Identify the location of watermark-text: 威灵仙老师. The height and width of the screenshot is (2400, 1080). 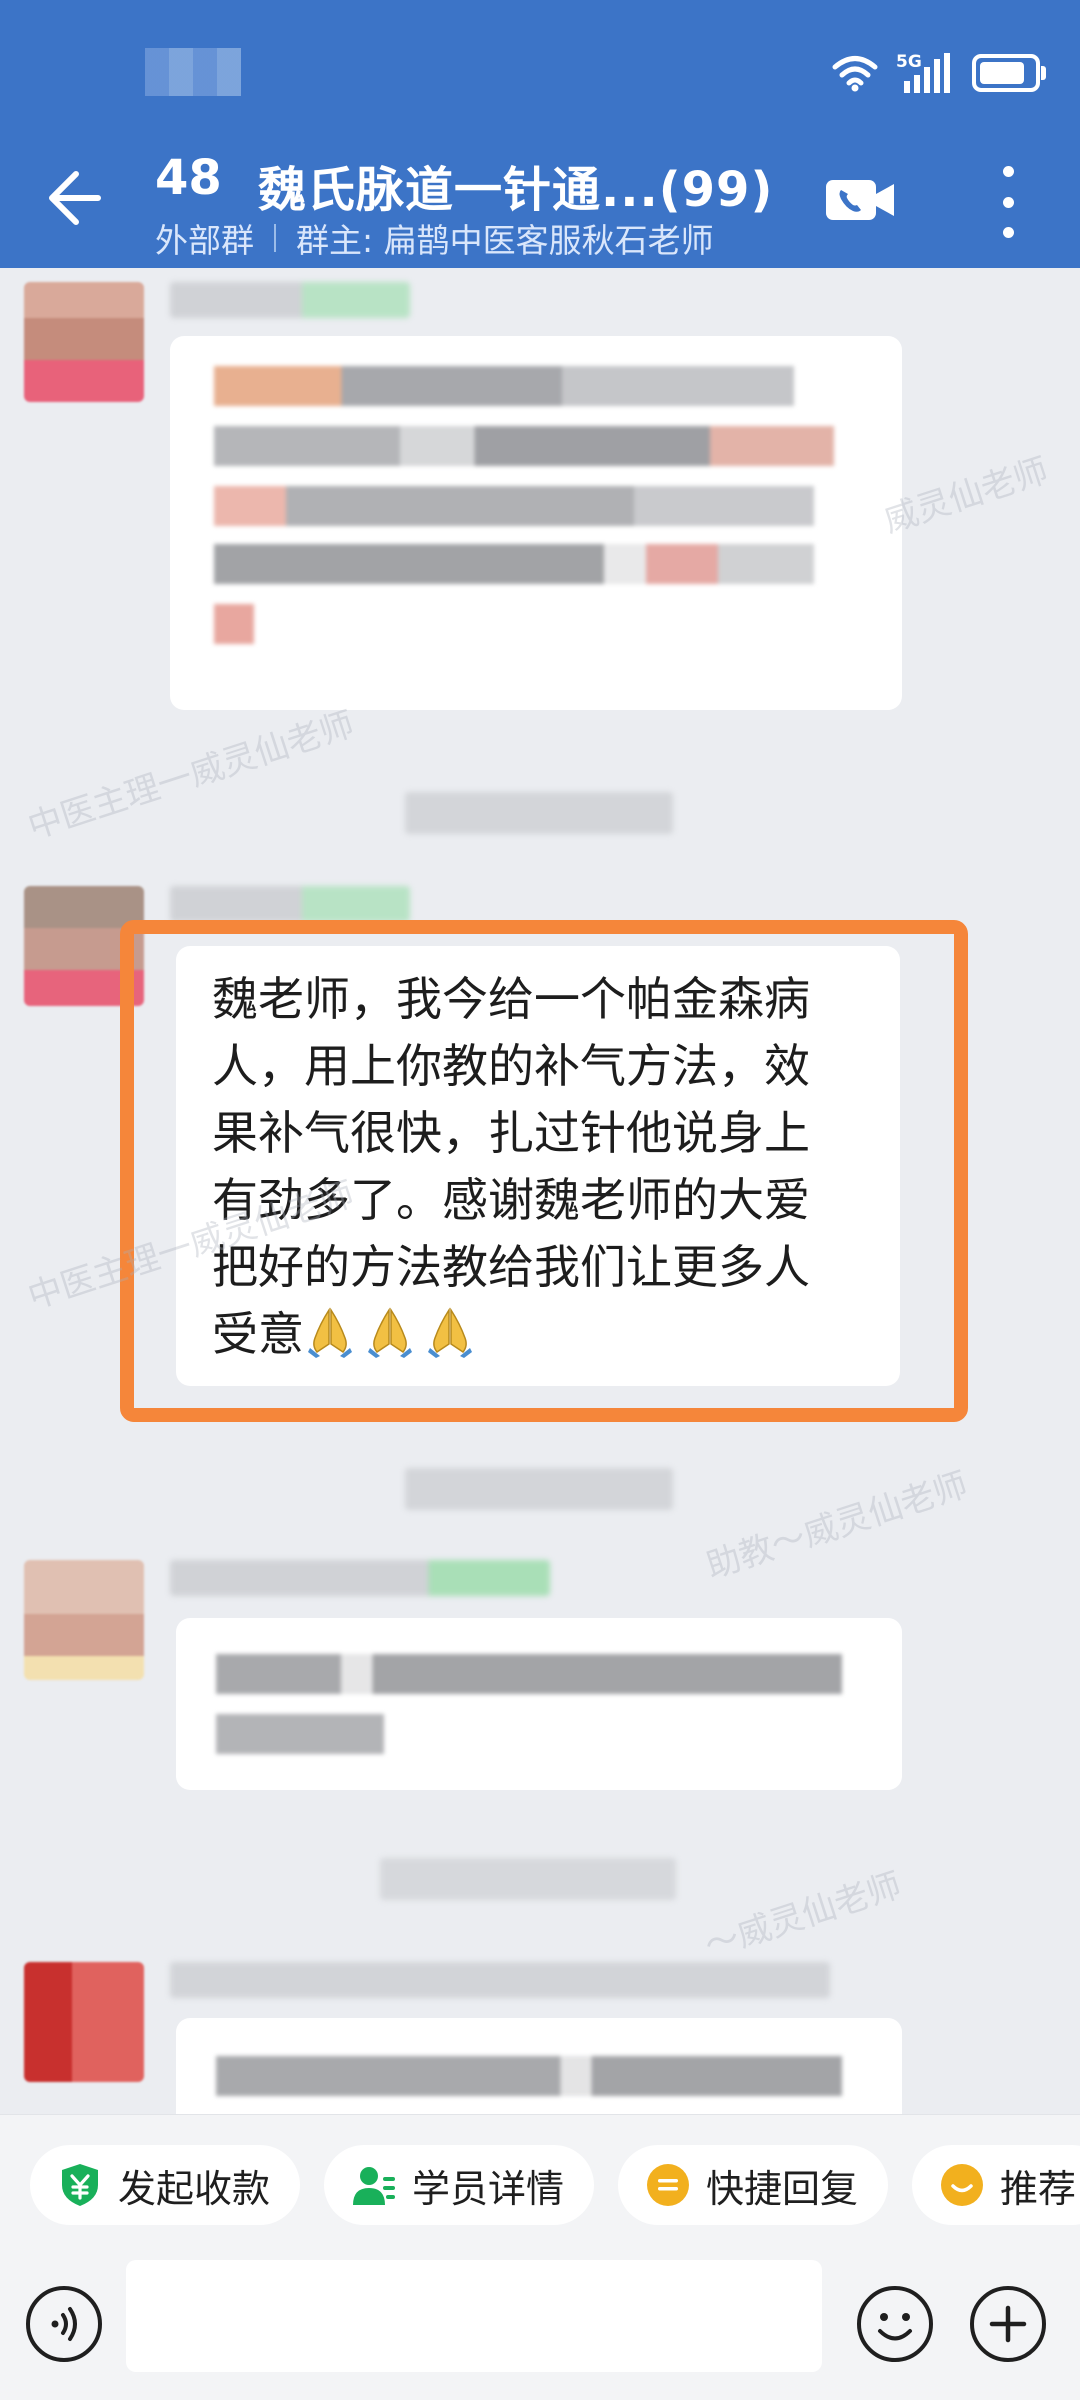
(966, 496).